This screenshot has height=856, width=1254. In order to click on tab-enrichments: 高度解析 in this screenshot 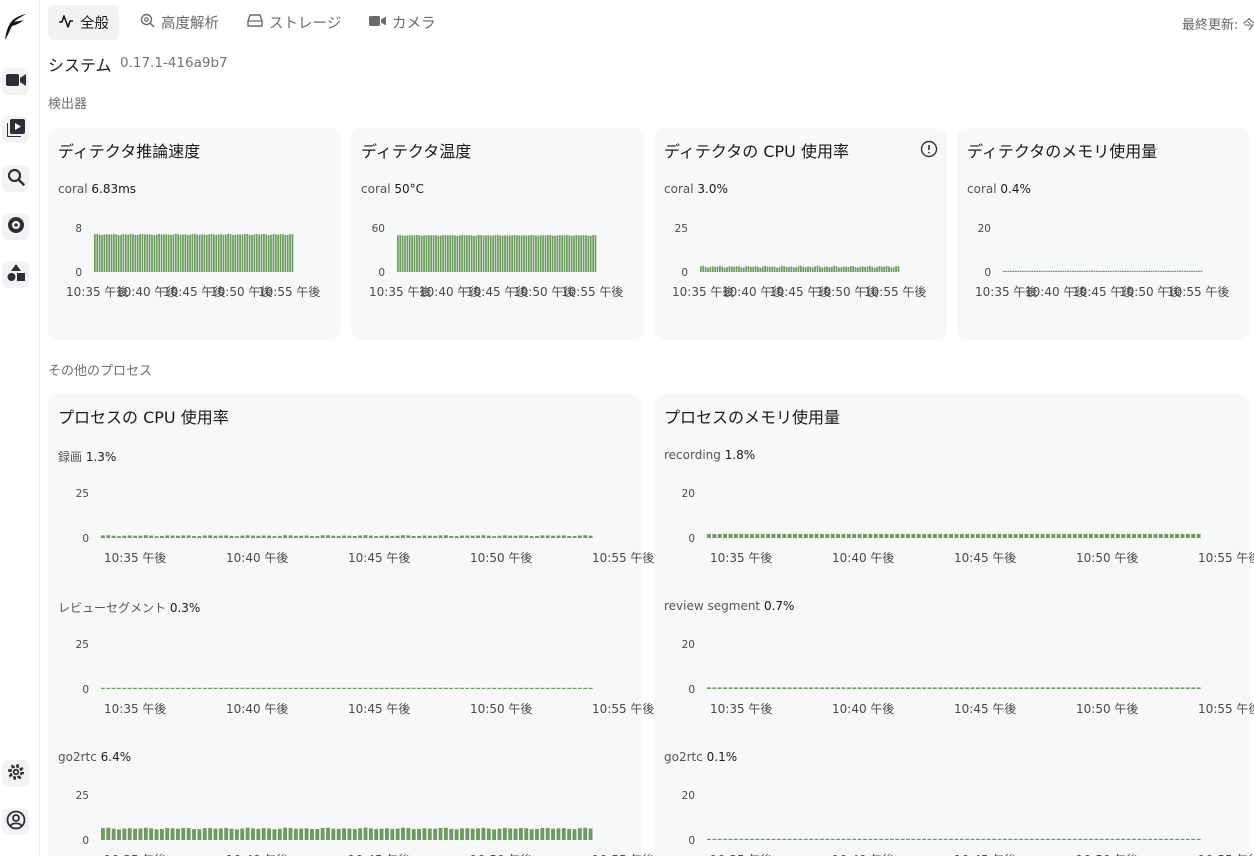, I will do `click(179, 22)`.